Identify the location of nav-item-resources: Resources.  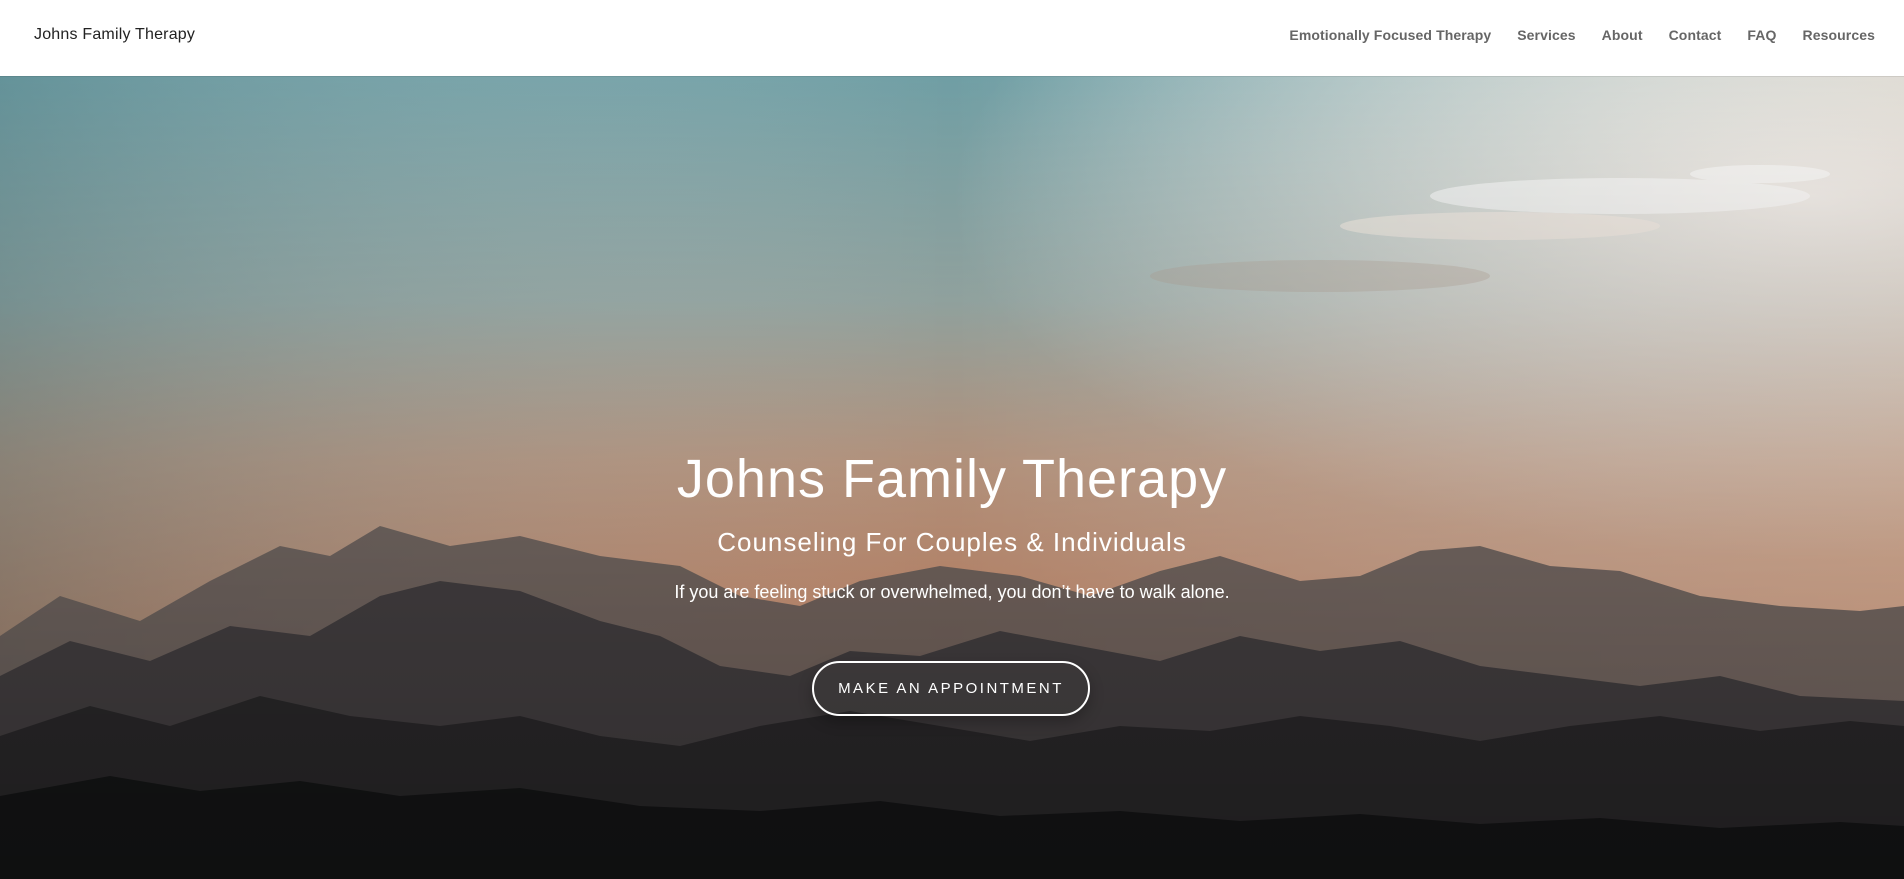
(1839, 35).